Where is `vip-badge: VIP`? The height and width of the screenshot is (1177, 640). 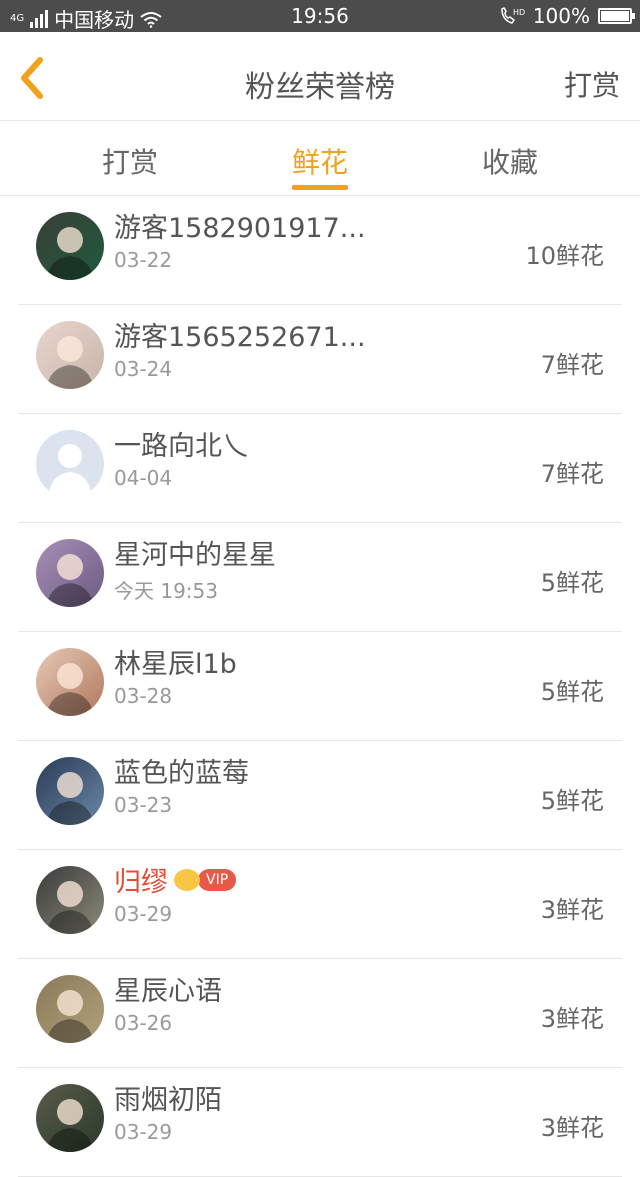 vip-badge: VIP is located at coordinates (217, 879).